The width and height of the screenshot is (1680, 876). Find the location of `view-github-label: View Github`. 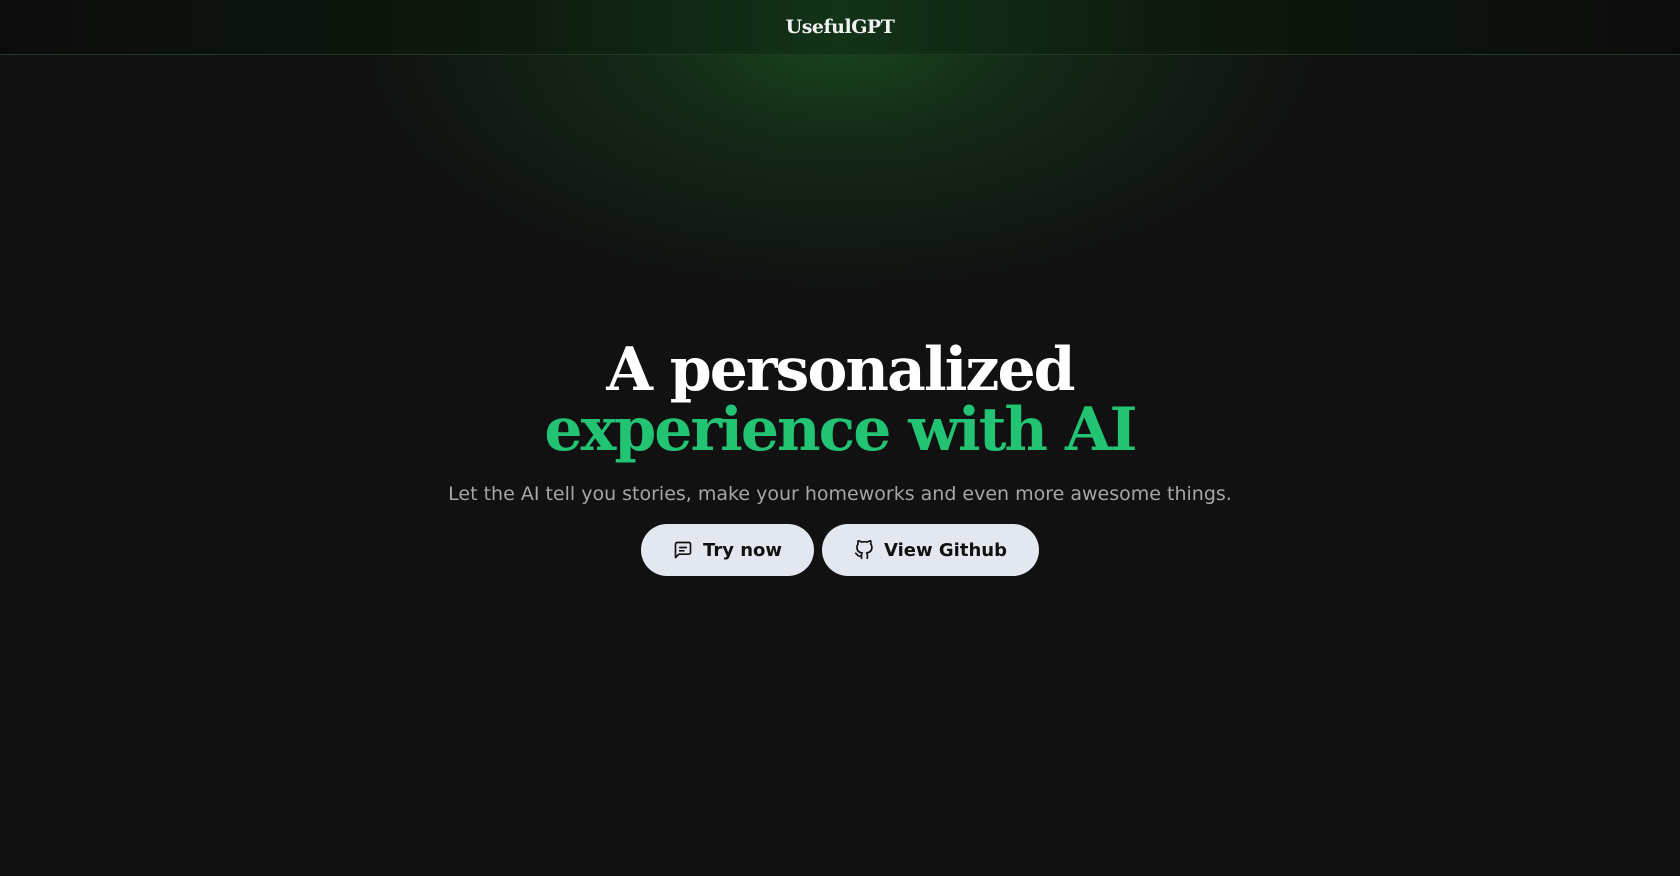

view-github-label: View Github is located at coordinates (945, 550).